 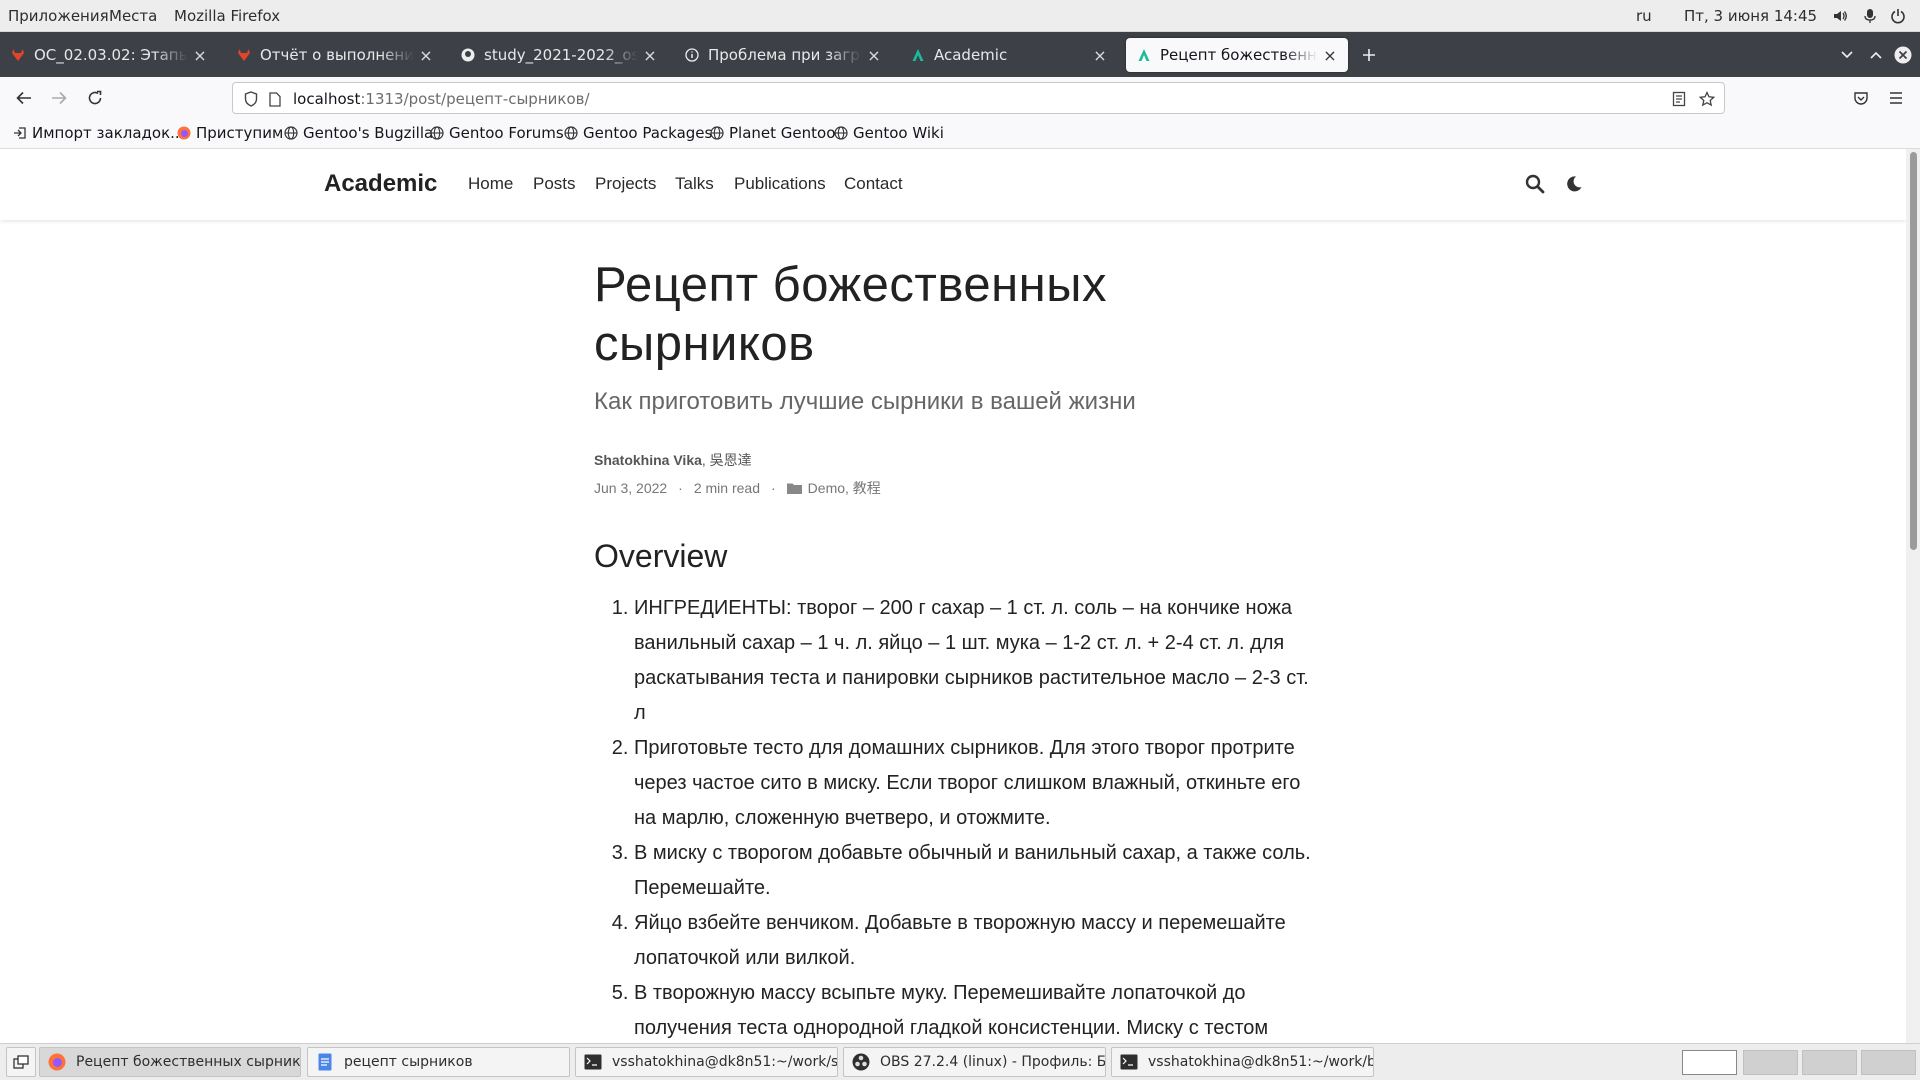 I want to click on site-brand: Academic, so click(x=380, y=184).